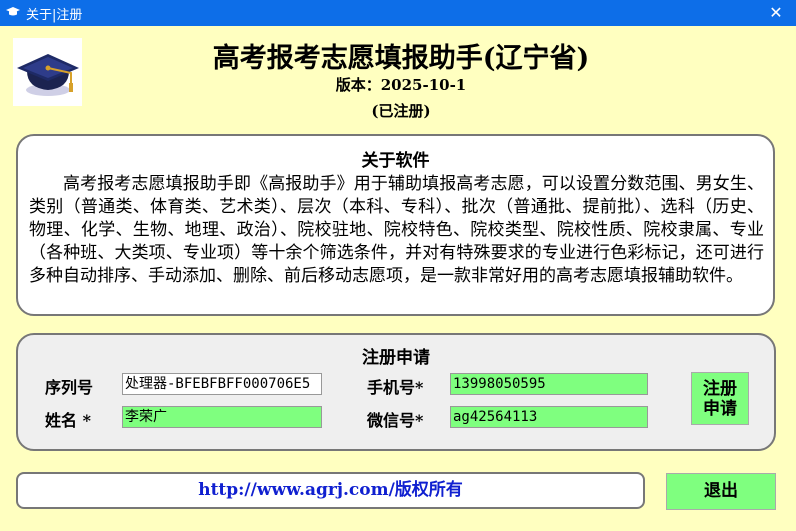 Image resolution: width=796 pixels, height=531 pixels. What do you see at coordinates (395, 161) in the screenshot?
I see `about-heading: 关于软件` at bounding box center [395, 161].